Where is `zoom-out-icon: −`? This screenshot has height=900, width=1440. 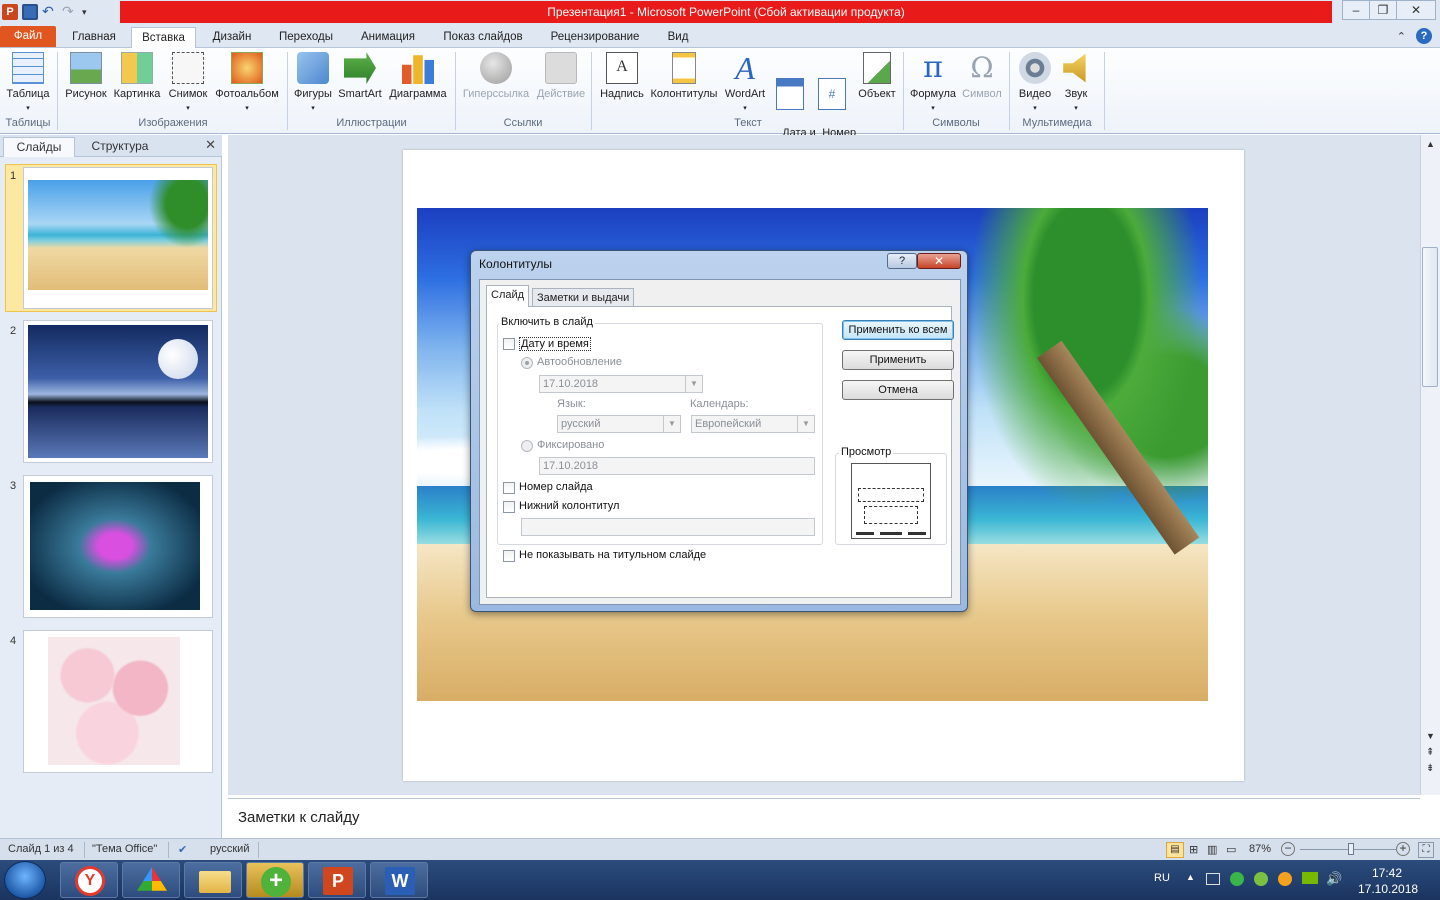 zoom-out-icon: − is located at coordinates (1288, 849).